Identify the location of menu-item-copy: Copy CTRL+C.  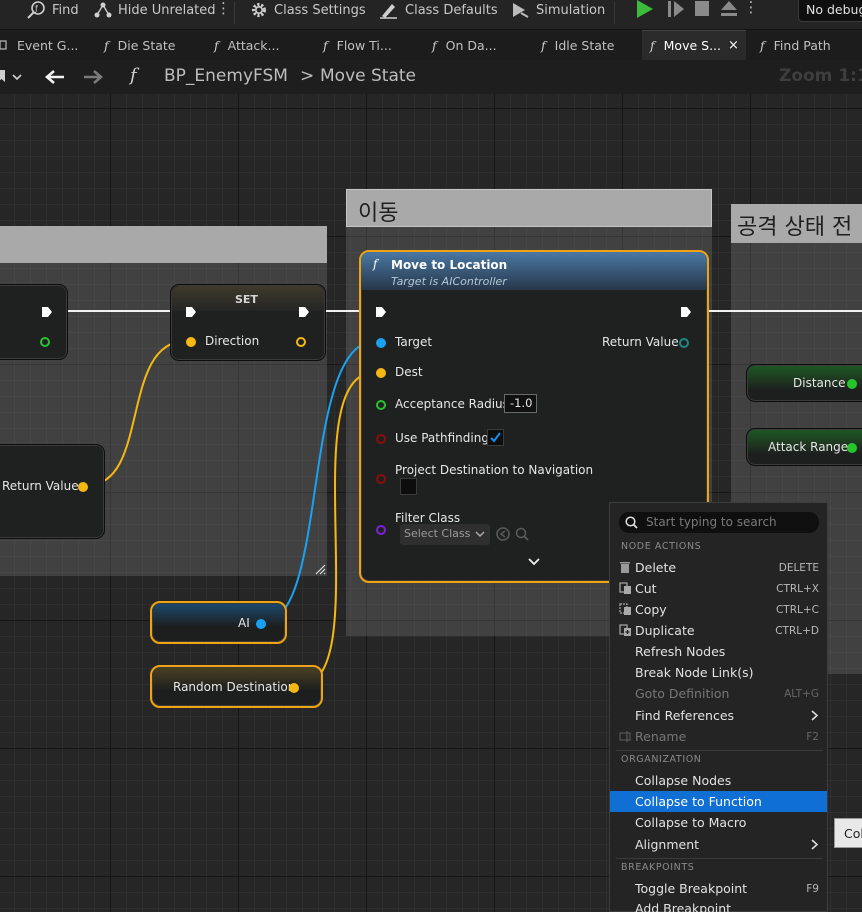
(718, 609).